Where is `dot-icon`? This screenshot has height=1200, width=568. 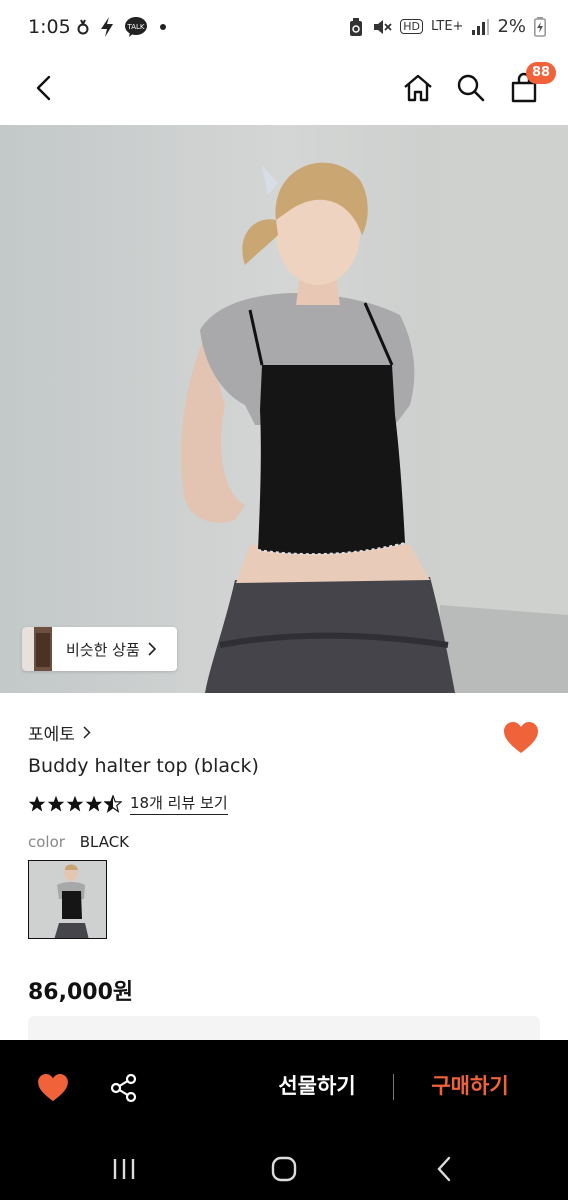
dot-icon is located at coordinates (163, 27).